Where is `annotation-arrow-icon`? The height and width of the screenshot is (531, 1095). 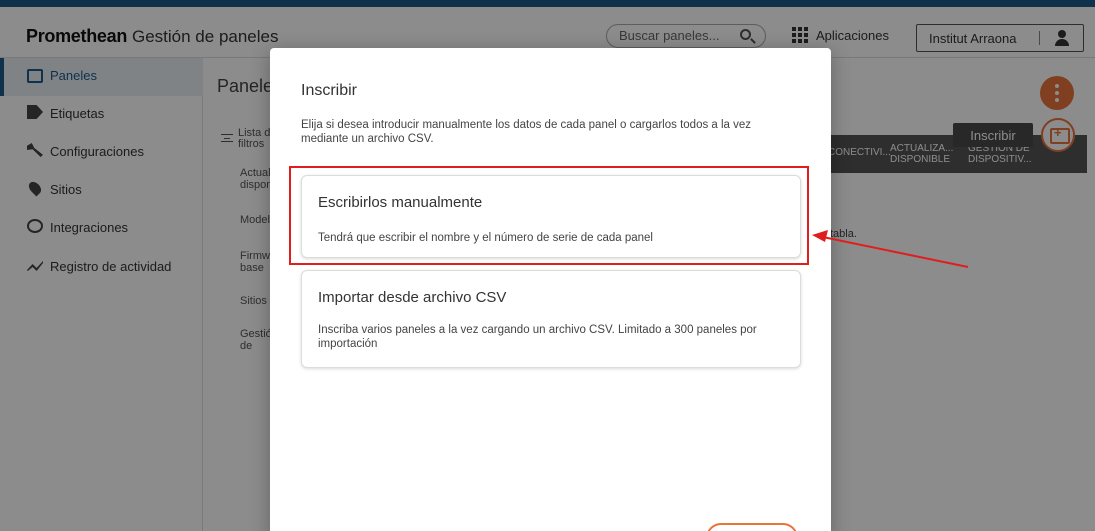 annotation-arrow-icon is located at coordinates (890, 249).